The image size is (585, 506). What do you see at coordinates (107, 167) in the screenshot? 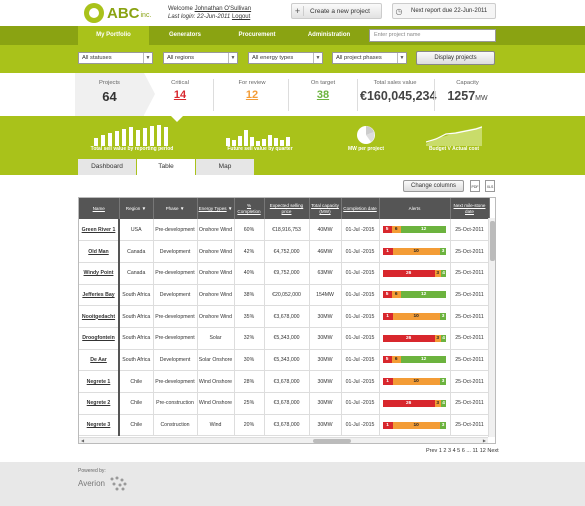
I see `tab-dashboard: Dashboard` at bounding box center [107, 167].